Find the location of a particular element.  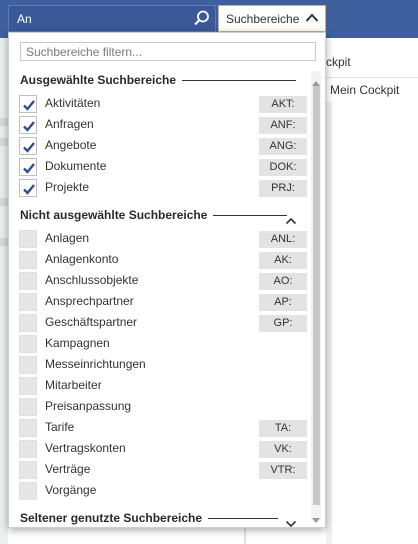

search-scope-button: Suchbereiche is located at coordinates (272, 18).